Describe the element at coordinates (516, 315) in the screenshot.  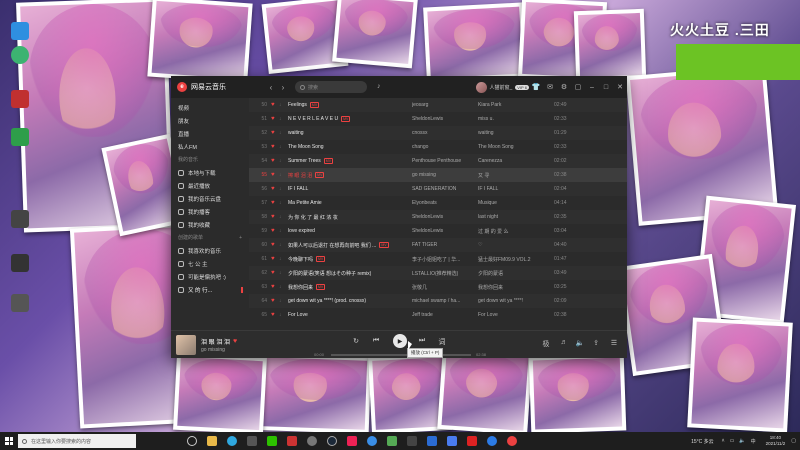
I see `track-album: For Love` at that location.